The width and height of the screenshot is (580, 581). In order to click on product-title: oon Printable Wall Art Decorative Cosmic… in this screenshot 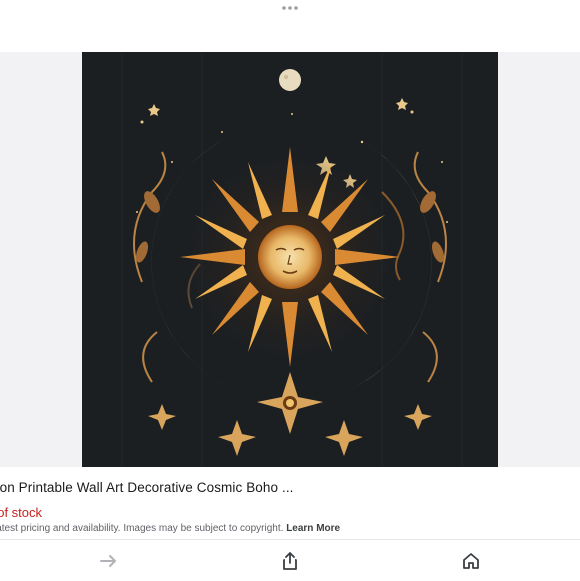, I will do `click(290, 487)`.